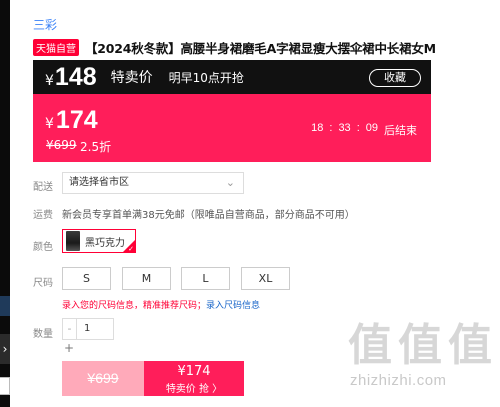  Describe the element at coordinates (205, 278) in the screenshot. I see `size-option-l: L` at that location.